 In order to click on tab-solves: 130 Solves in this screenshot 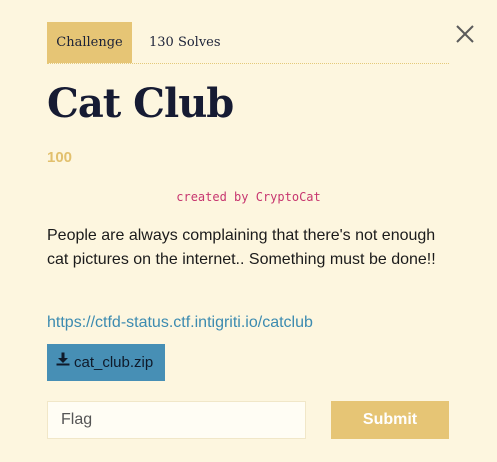, I will do `click(185, 42)`.